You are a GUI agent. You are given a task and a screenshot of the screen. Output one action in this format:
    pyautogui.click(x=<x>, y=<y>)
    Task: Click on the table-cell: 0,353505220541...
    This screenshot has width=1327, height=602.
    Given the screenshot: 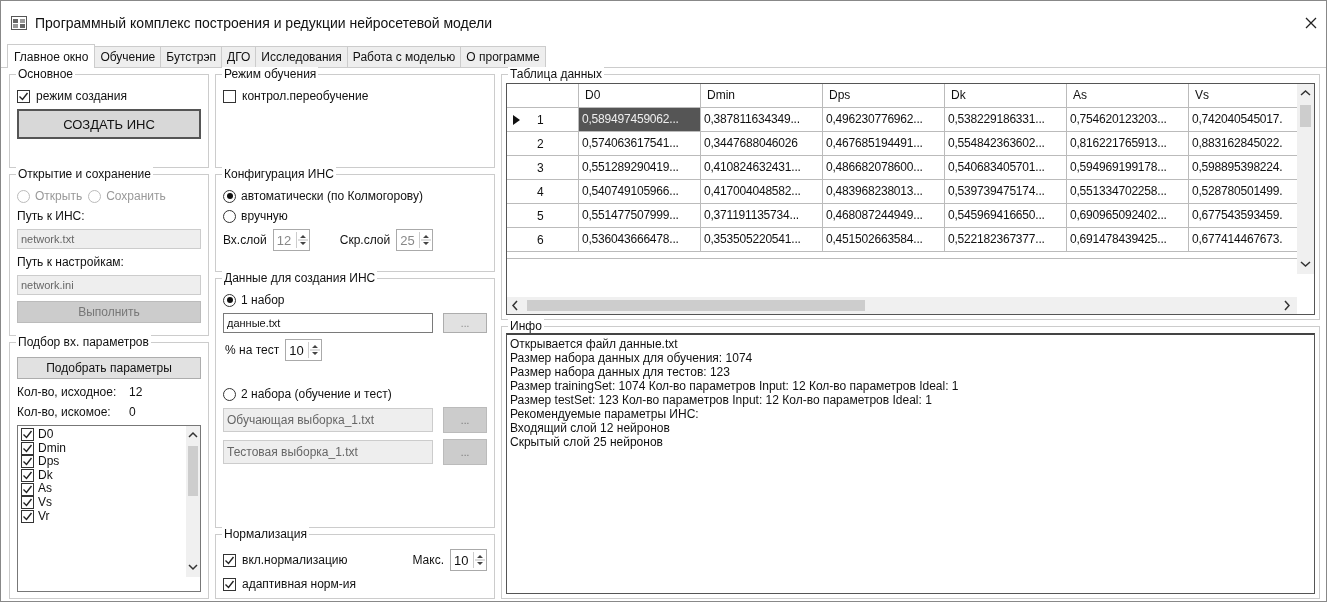 What is the action you would take?
    pyautogui.click(x=762, y=239)
    